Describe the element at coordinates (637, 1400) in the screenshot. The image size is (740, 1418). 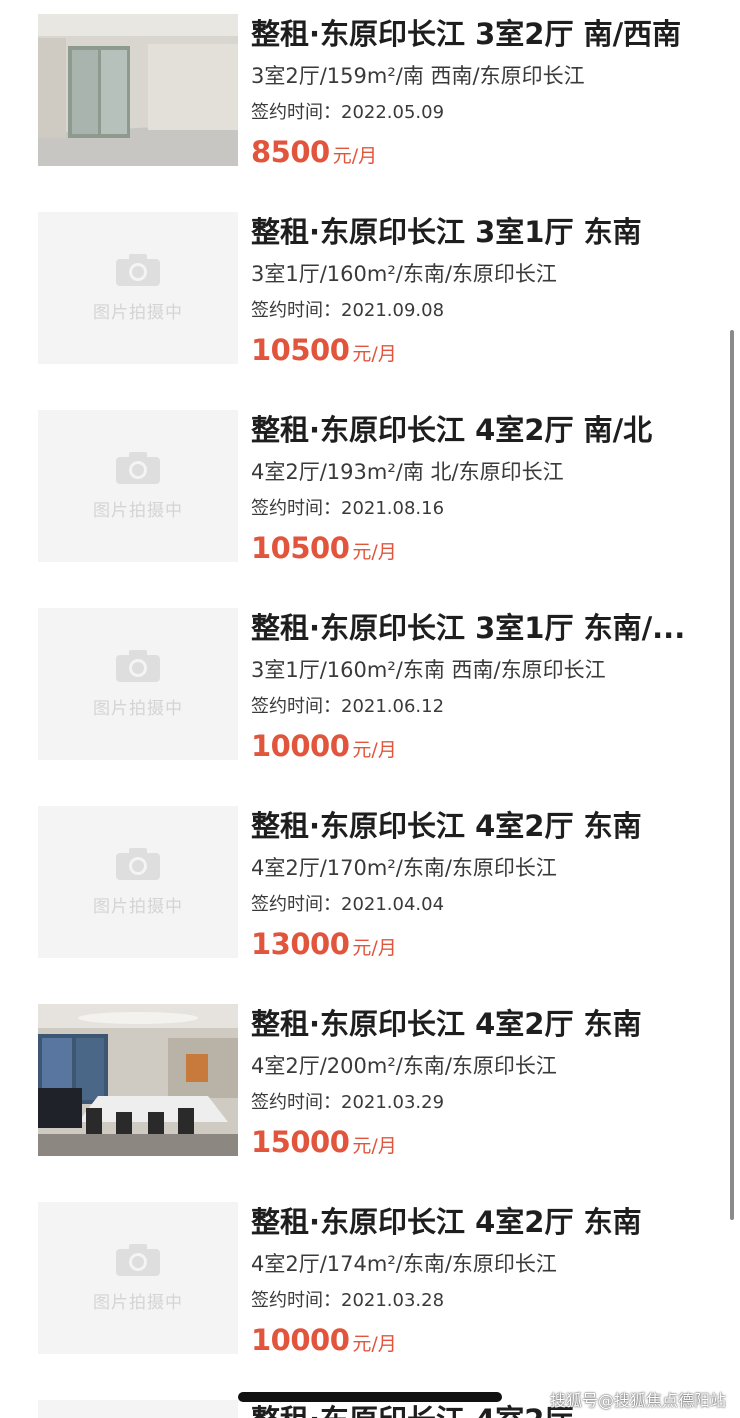
I see `watermark-text: 搜狐号@搜狐焦点德阳站` at that location.